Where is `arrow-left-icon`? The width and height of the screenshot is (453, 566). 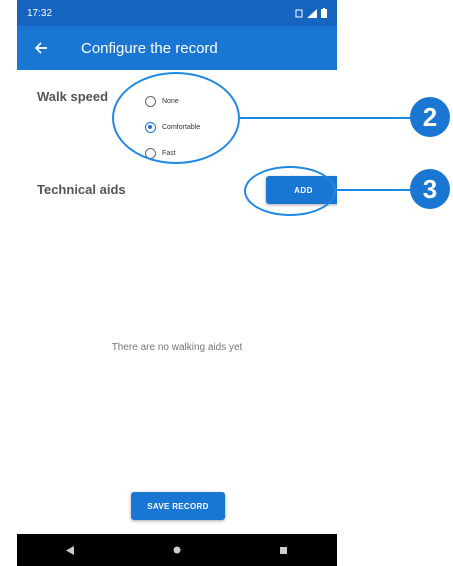 arrow-left-icon is located at coordinates (40, 48).